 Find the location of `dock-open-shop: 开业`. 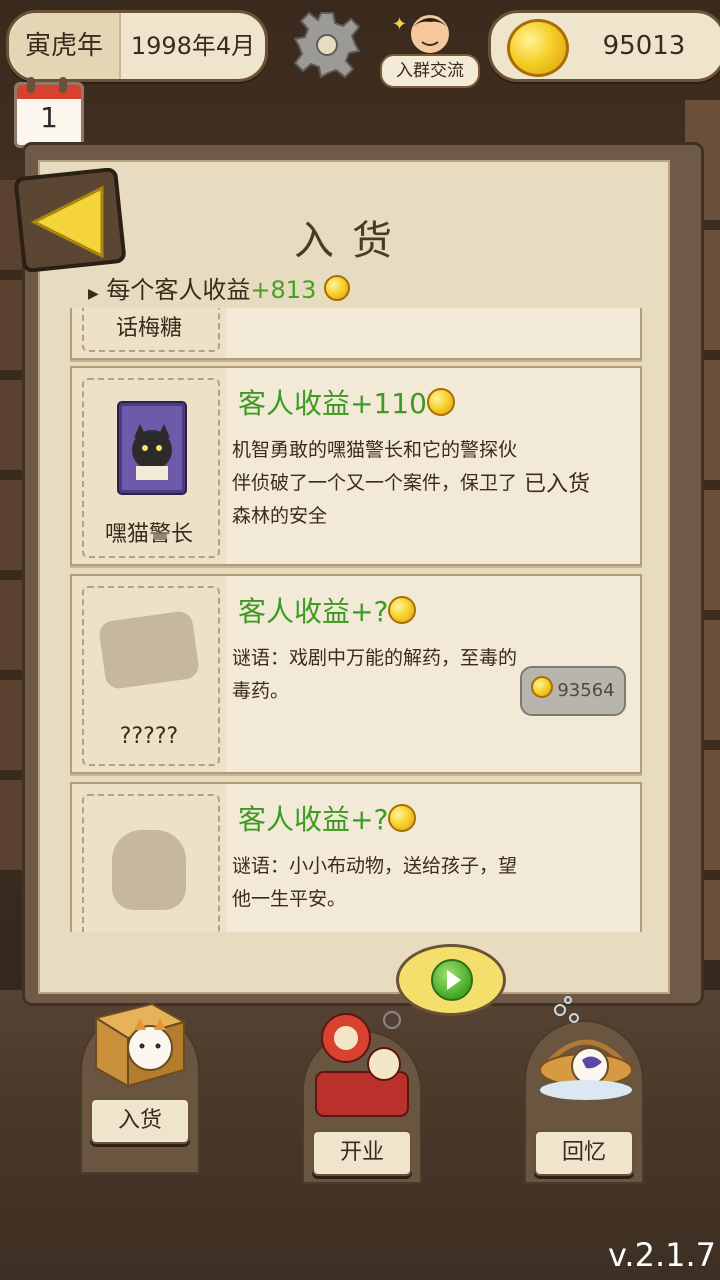

dock-open-shop: 开业 is located at coordinates (362, 1097).